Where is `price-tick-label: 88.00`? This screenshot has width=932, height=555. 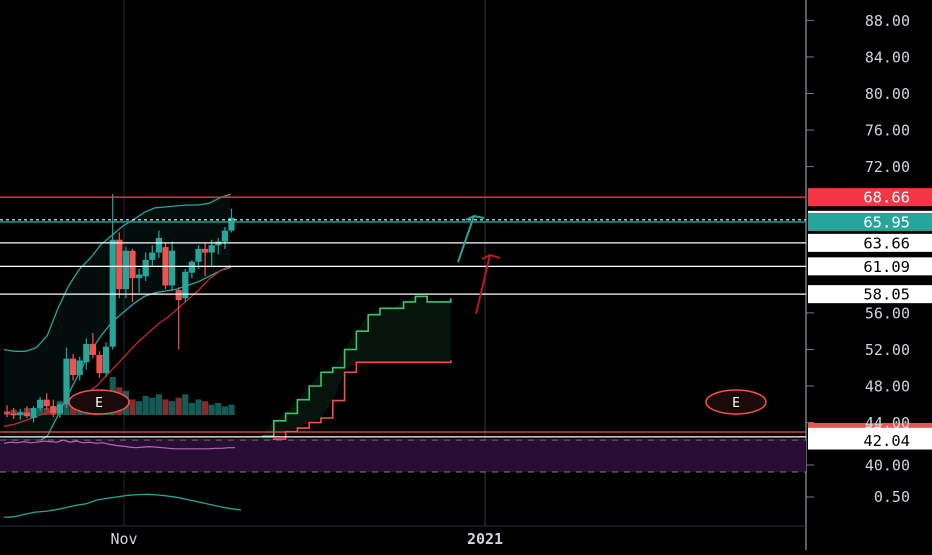
price-tick-label: 88.00 is located at coordinates (887, 21).